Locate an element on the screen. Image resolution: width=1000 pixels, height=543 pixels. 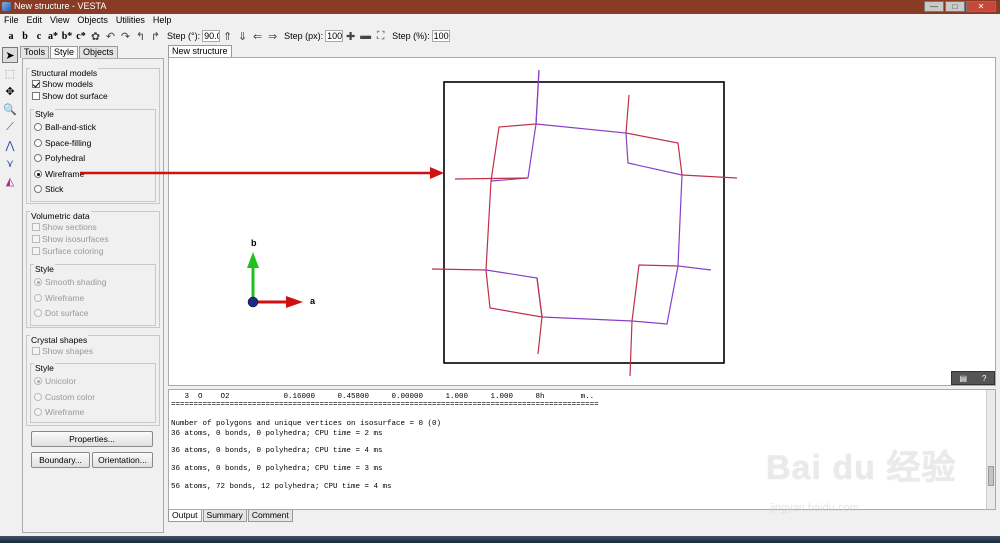
annotation-arrow-head is located at coordinates (437, 173).